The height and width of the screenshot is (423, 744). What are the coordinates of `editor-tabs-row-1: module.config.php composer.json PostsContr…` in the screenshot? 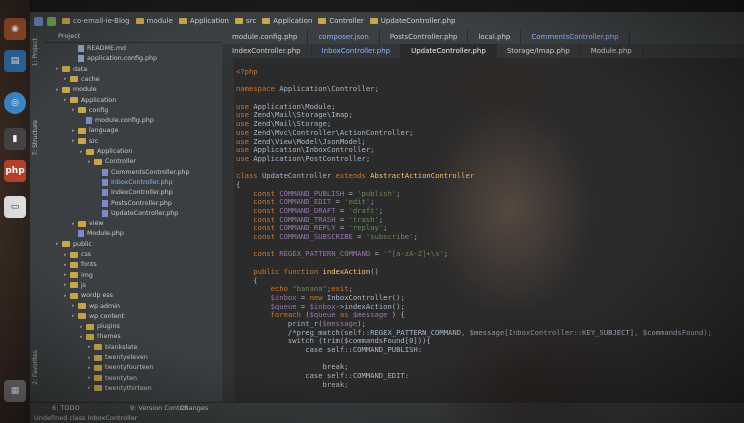 It's located at (483, 37).